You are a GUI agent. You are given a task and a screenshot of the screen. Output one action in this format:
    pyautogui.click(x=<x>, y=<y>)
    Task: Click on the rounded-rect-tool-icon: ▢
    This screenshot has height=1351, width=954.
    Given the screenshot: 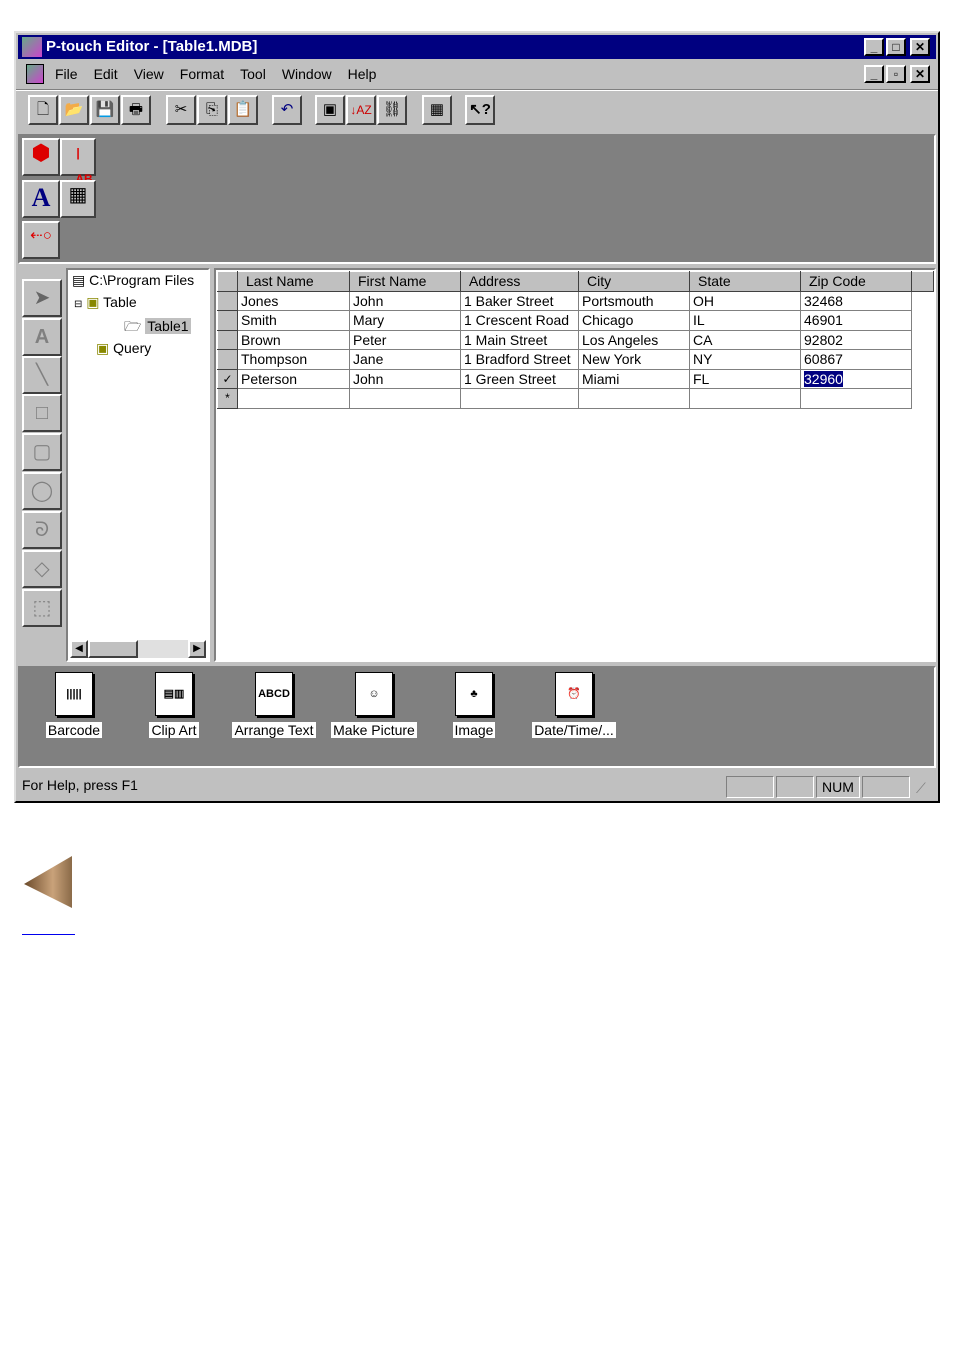 What is the action you would take?
    pyautogui.click(x=42, y=452)
    